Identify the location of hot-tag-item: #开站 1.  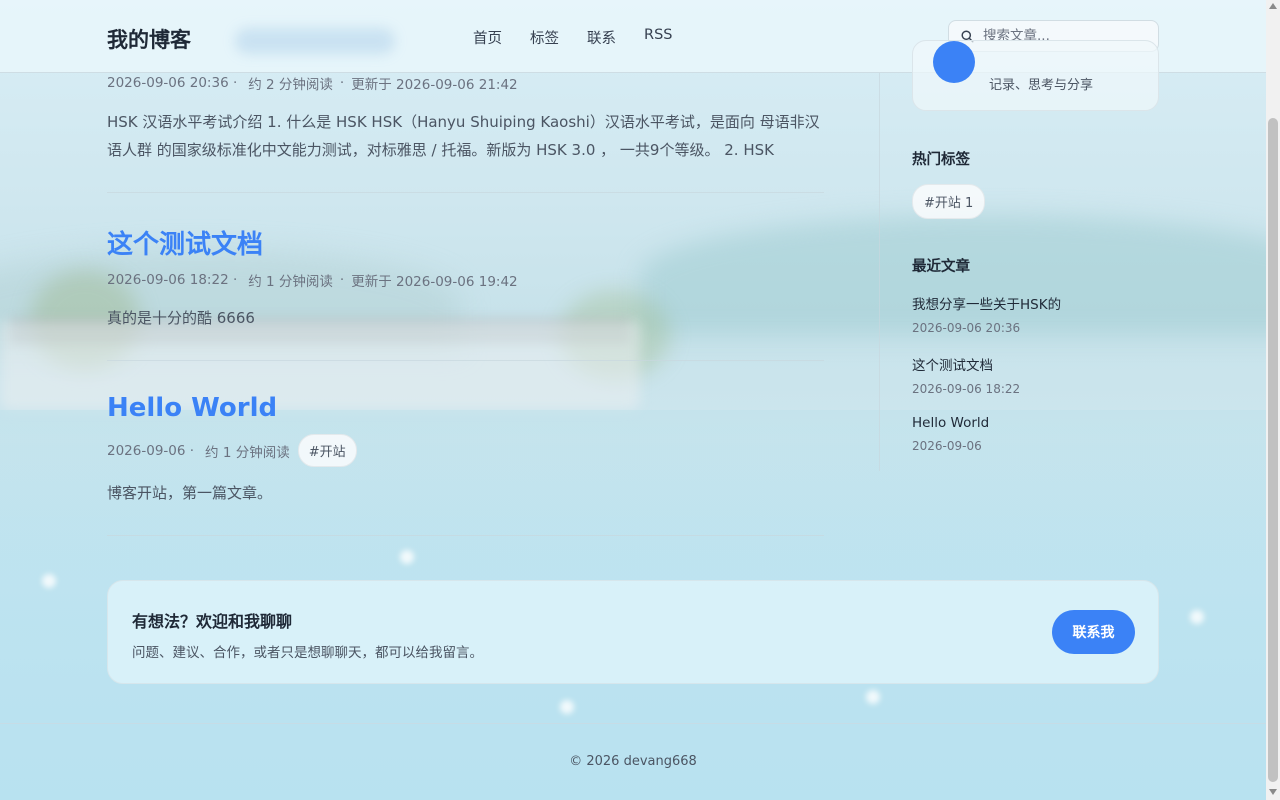
(949, 201).